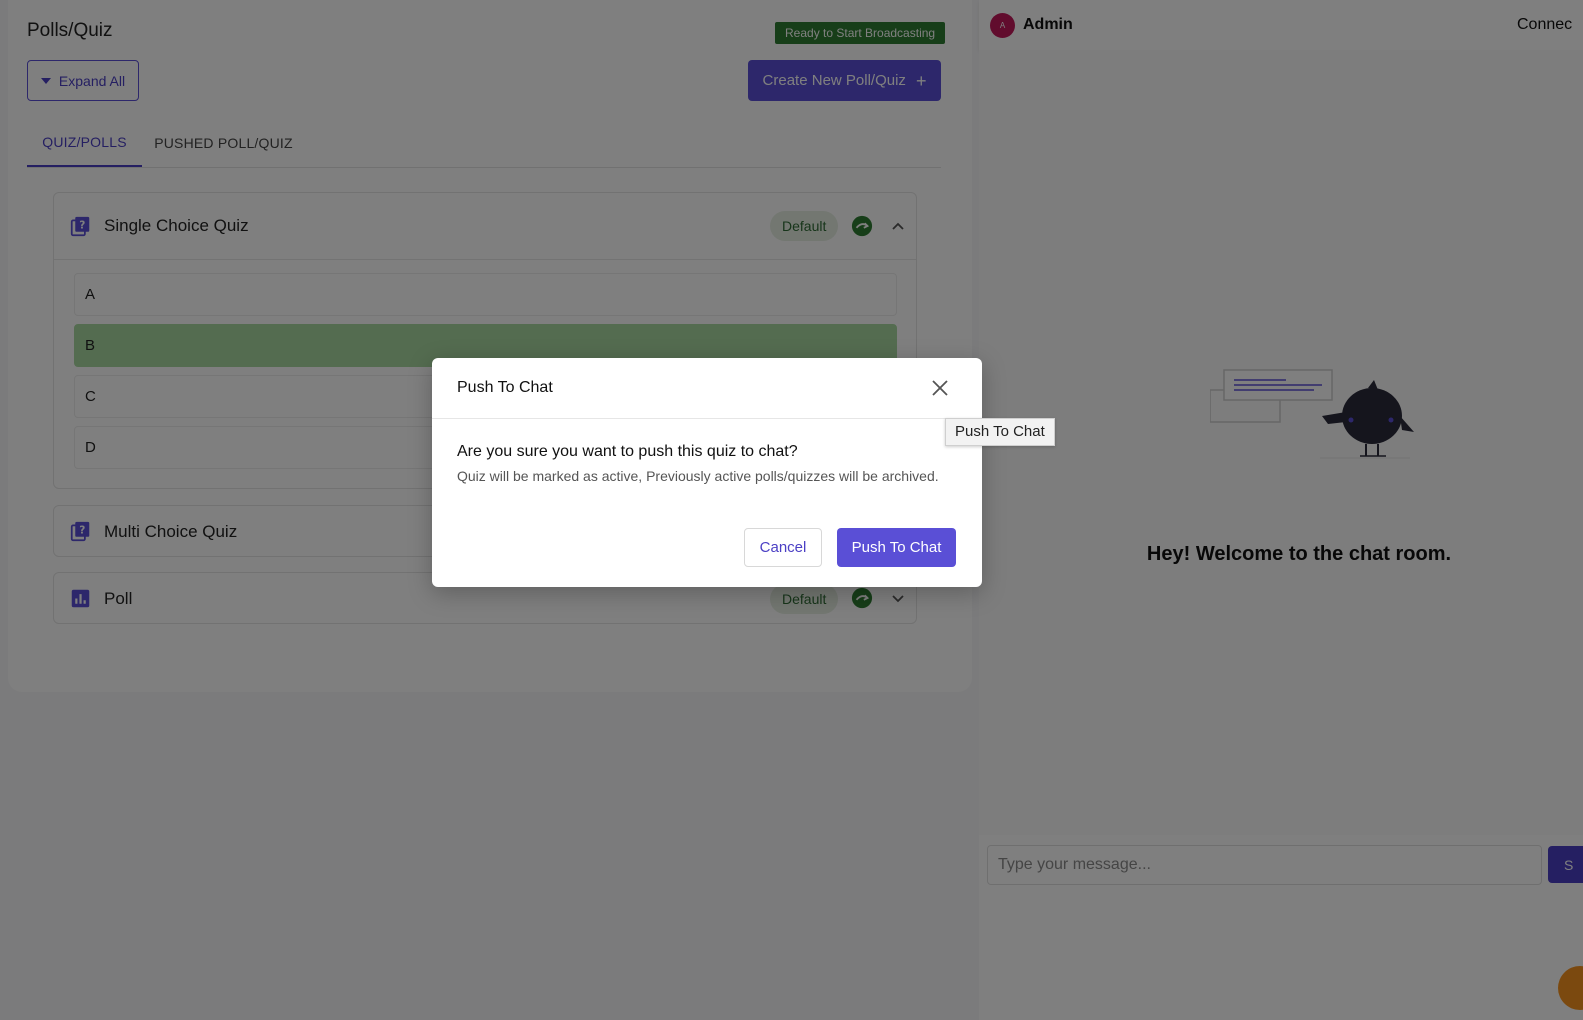  What do you see at coordinates (896, 547) in the screenshot?
I see `push-to-chat-button: Push To Chat` at bounding box center [896, 547].